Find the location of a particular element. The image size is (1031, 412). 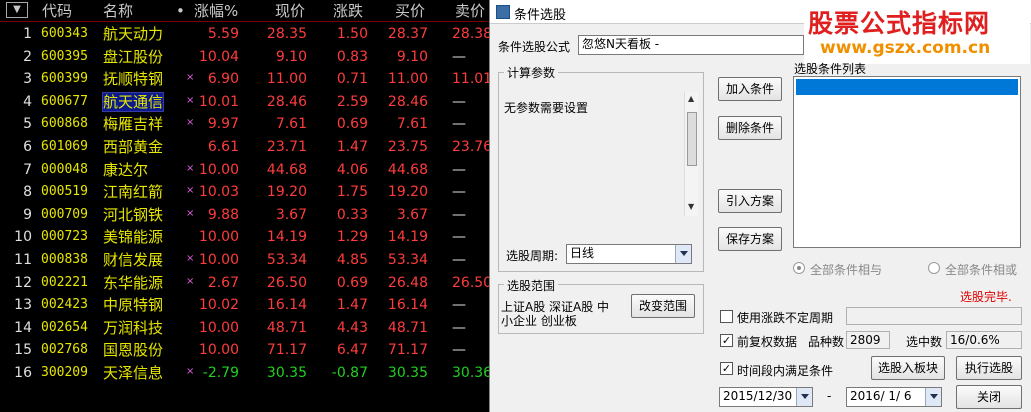

stock-code: 002654 is located at coordinates (64, 327).